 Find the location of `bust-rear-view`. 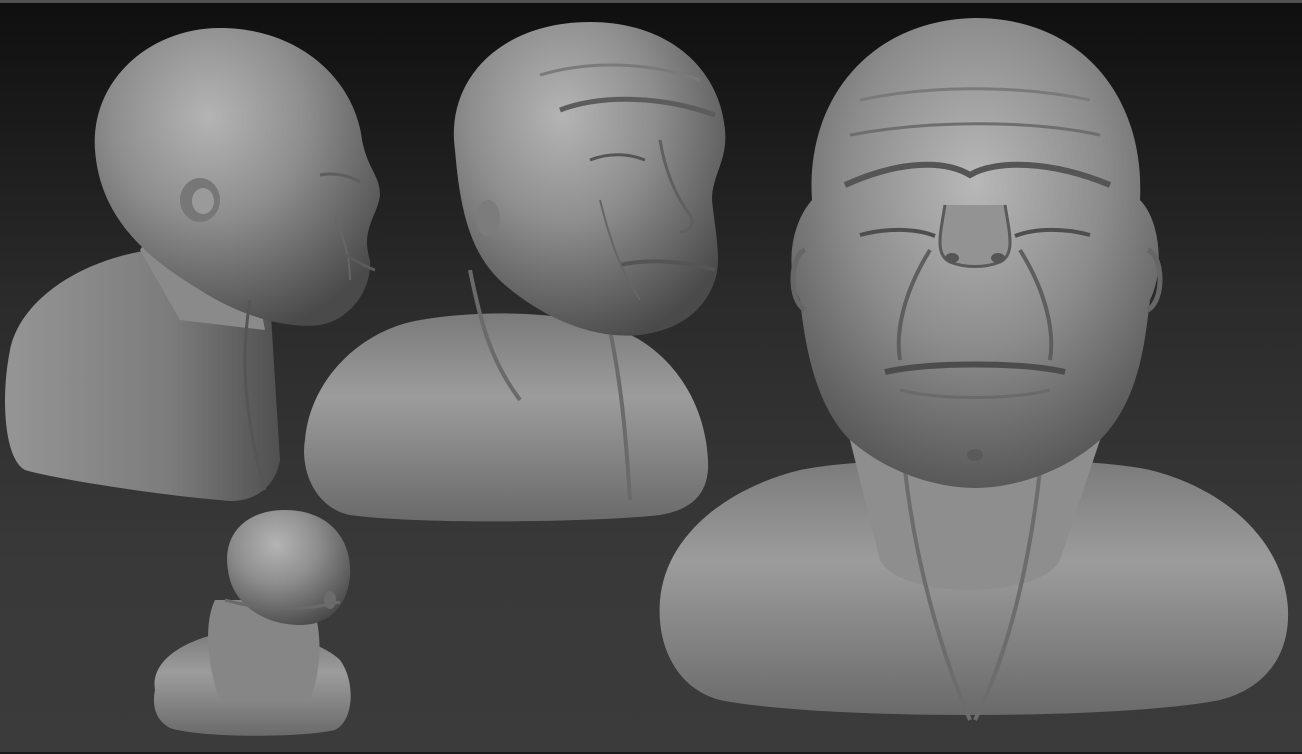

bust-rear-view is located at coordinates (252, 623).